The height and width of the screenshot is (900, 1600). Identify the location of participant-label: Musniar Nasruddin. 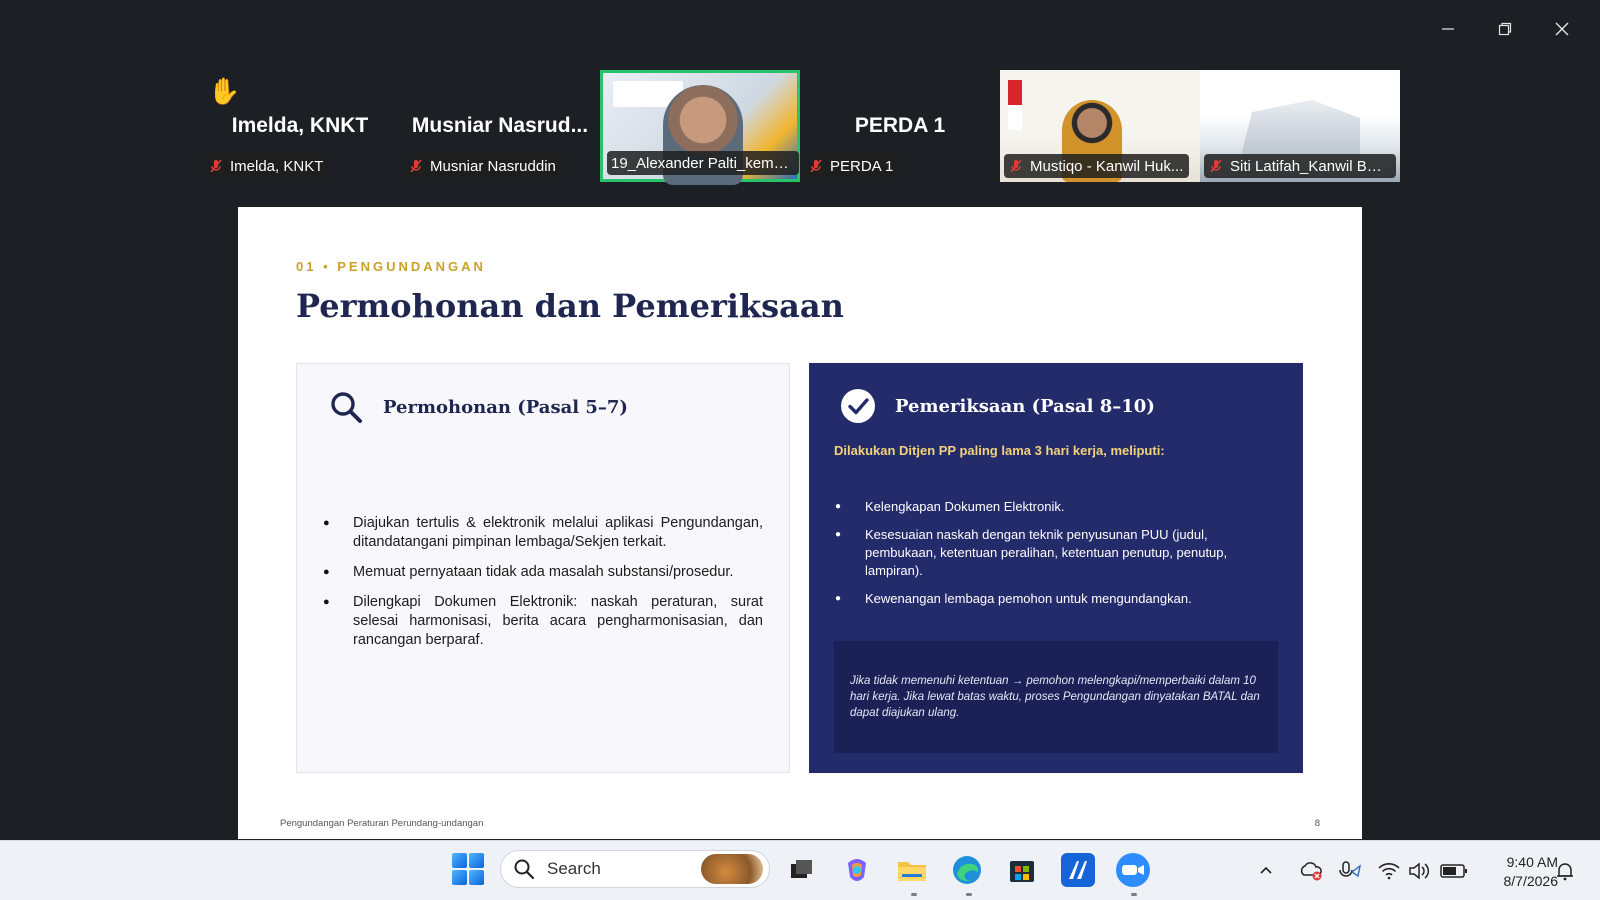
(483, 166).